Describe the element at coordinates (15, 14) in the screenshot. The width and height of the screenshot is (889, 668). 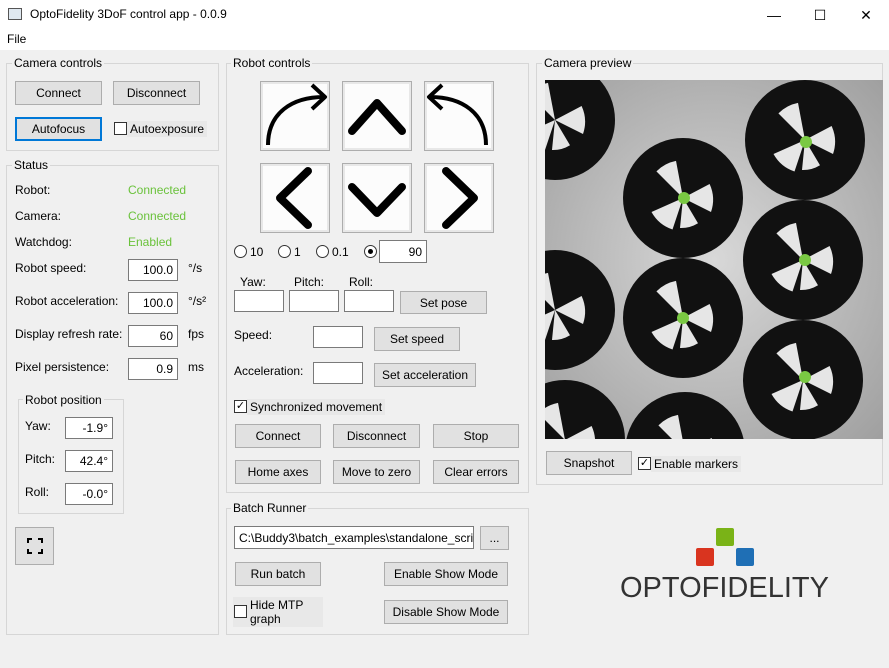
I see `app-icon` at that location.